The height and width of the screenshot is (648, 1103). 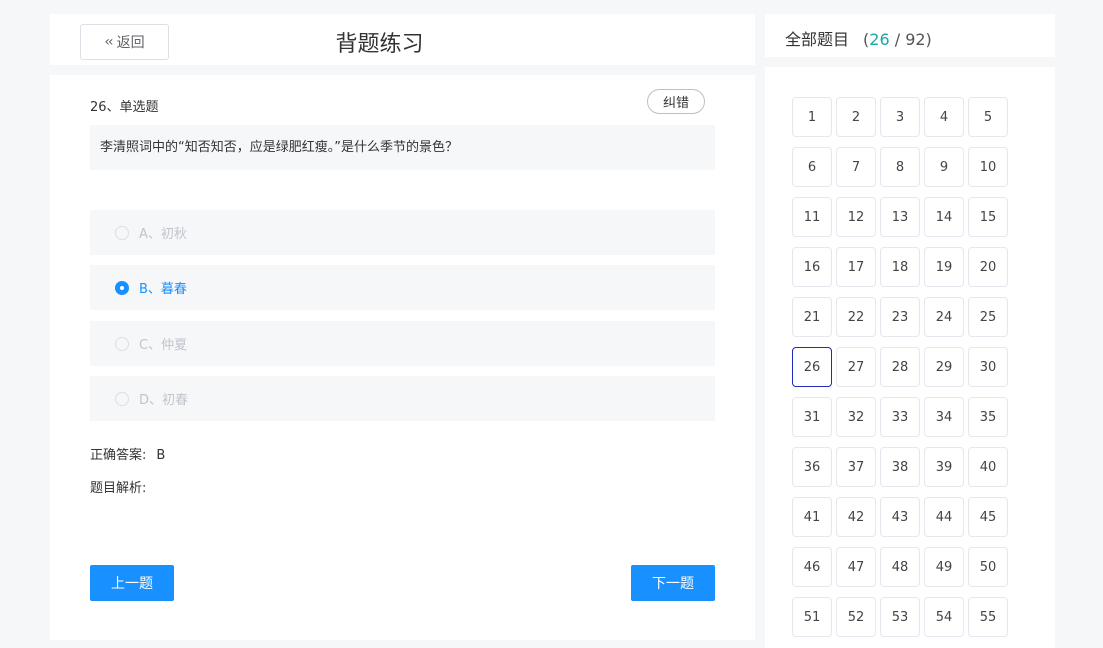 What do you see at coordinates (856, 167) in the screenshot?
I see `question-number-cell: 7` at bounding box center [856, 167].